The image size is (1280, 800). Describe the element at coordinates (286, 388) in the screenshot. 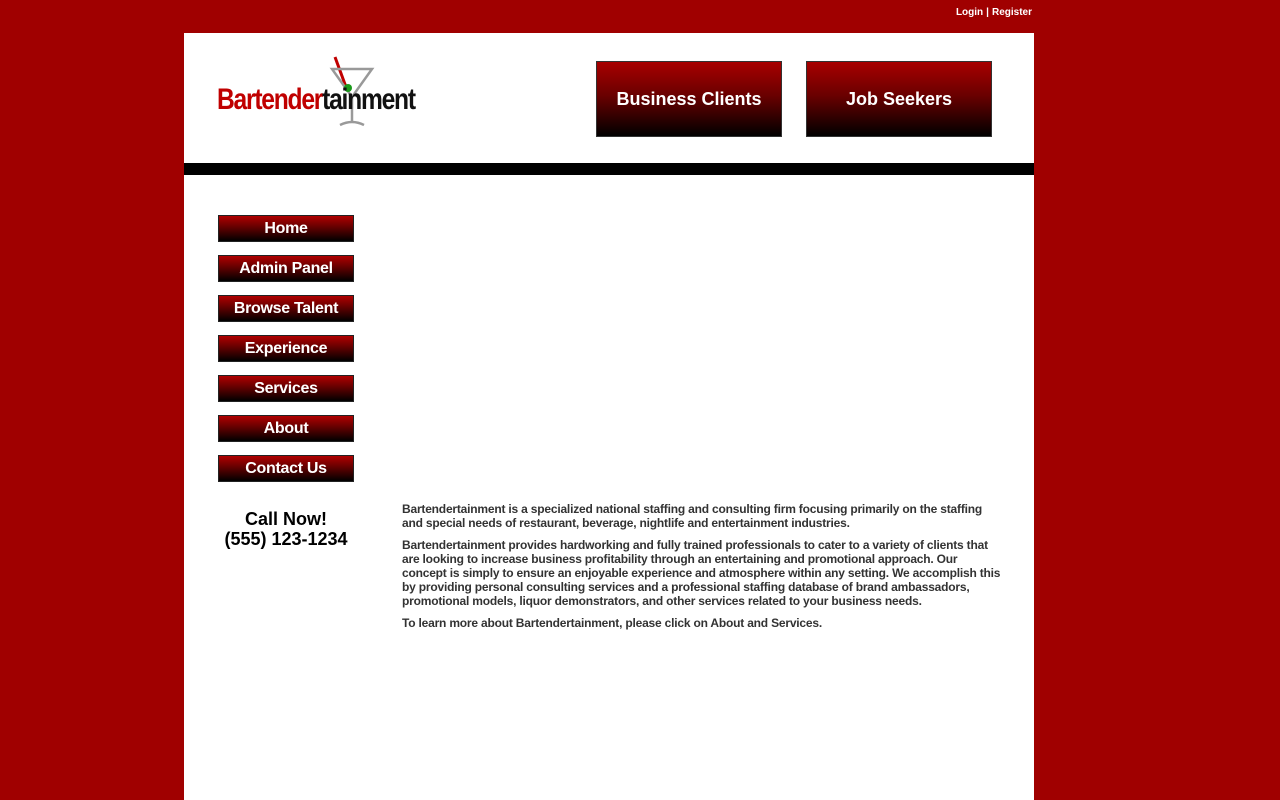

I see `nav-services: Services` at that location.